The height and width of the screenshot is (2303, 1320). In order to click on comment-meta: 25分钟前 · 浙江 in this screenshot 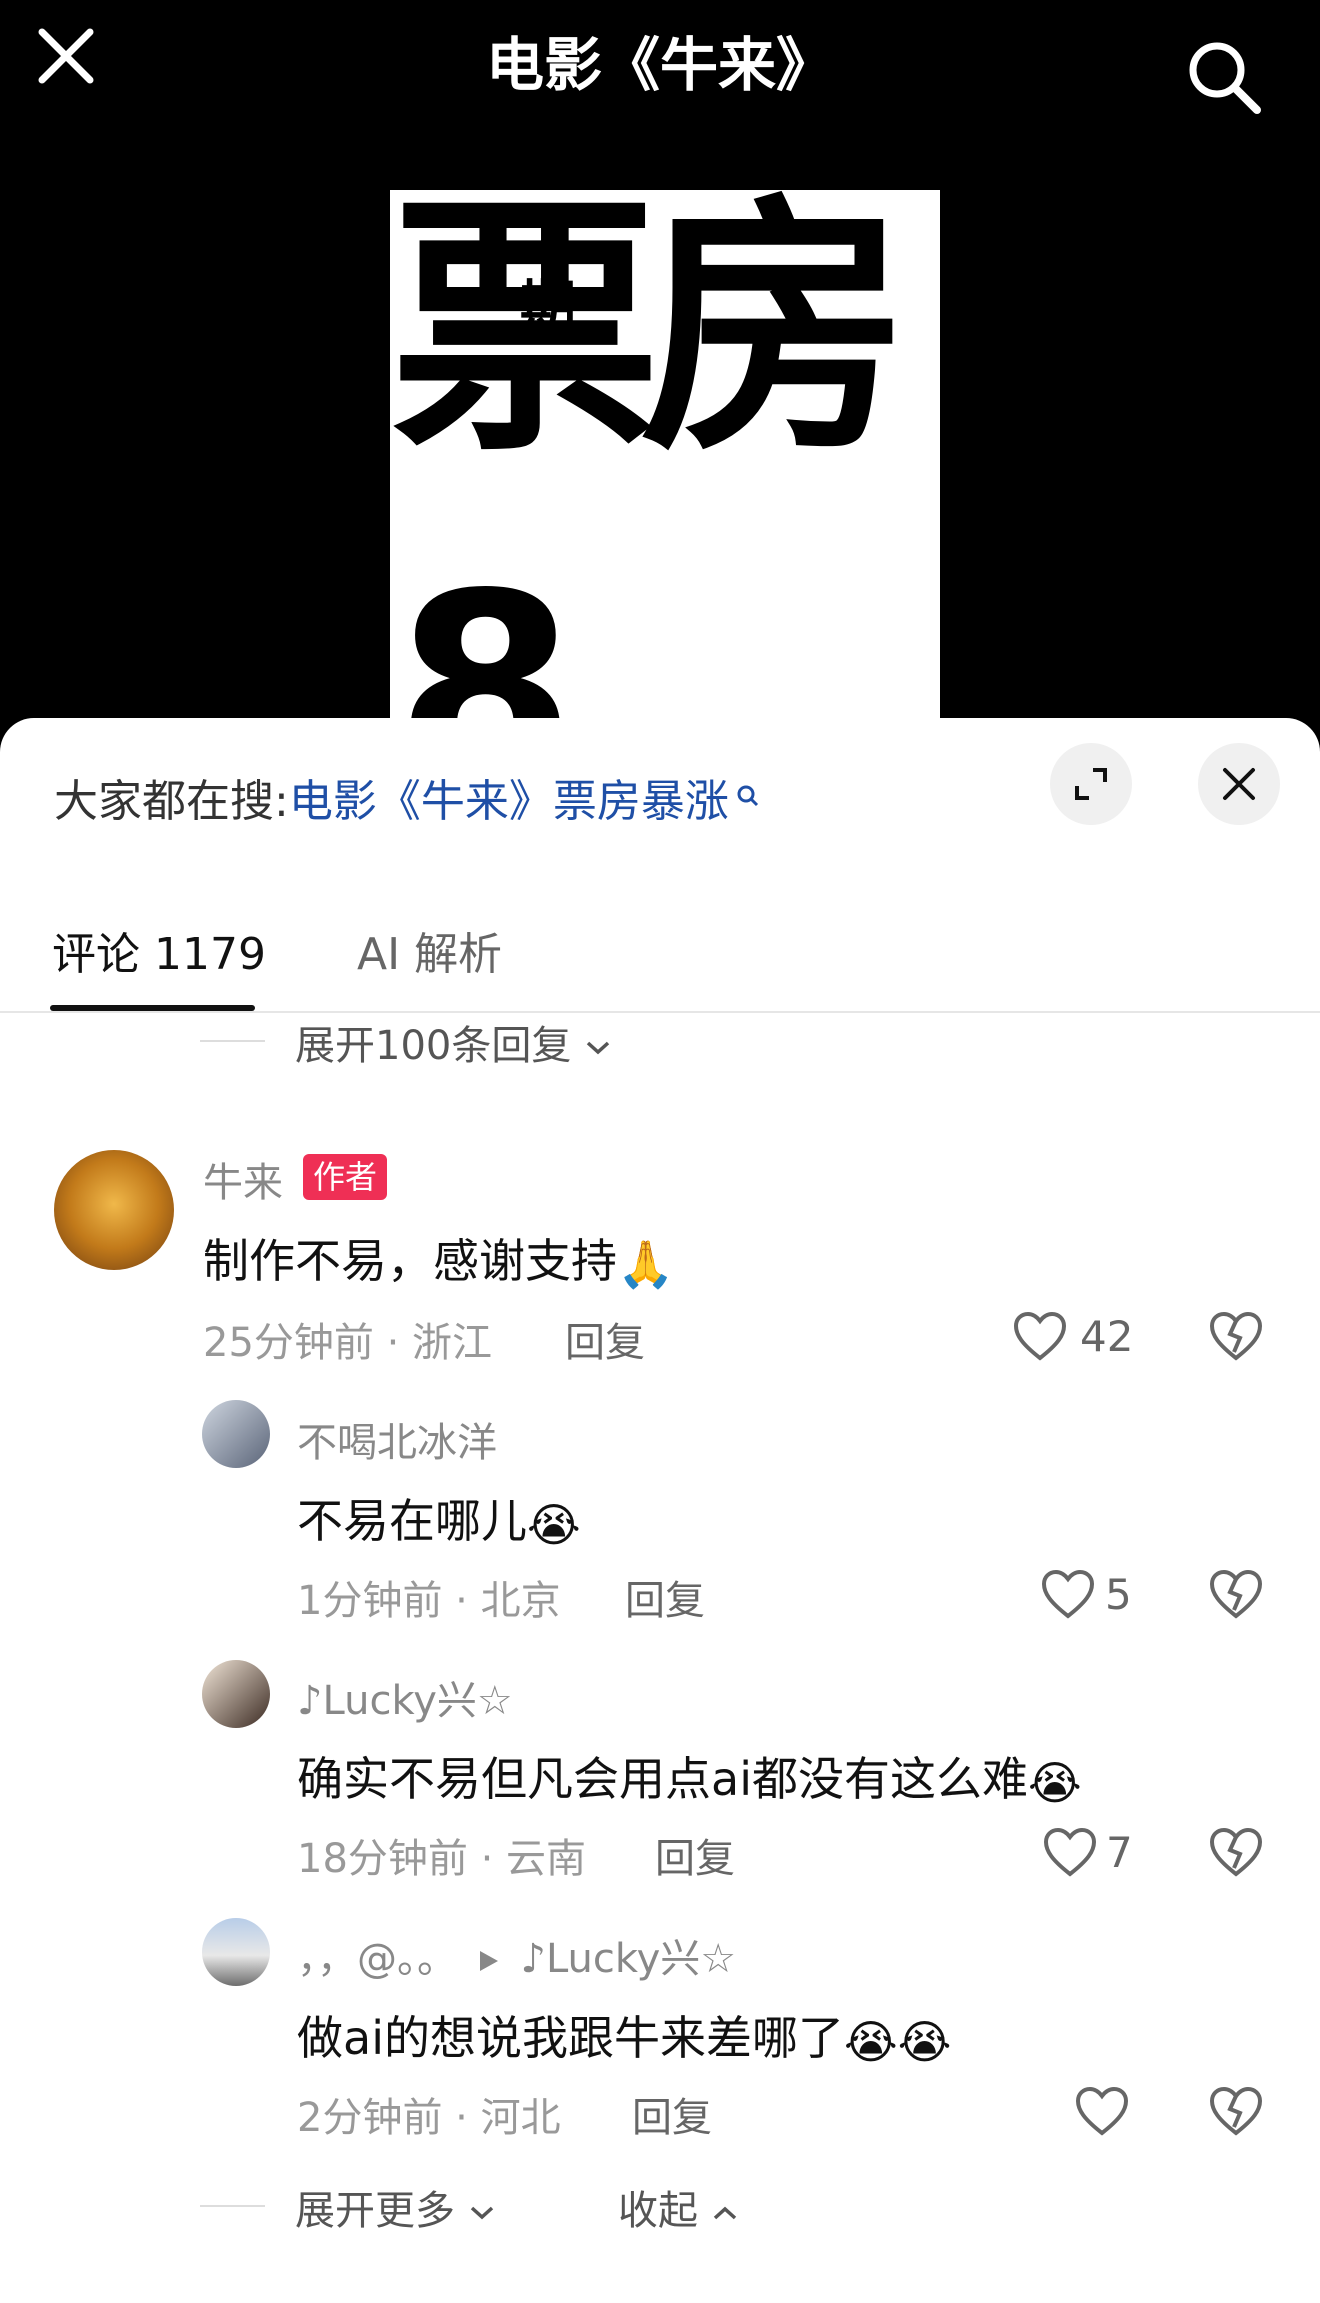, I will do `click(348, 1343)`.